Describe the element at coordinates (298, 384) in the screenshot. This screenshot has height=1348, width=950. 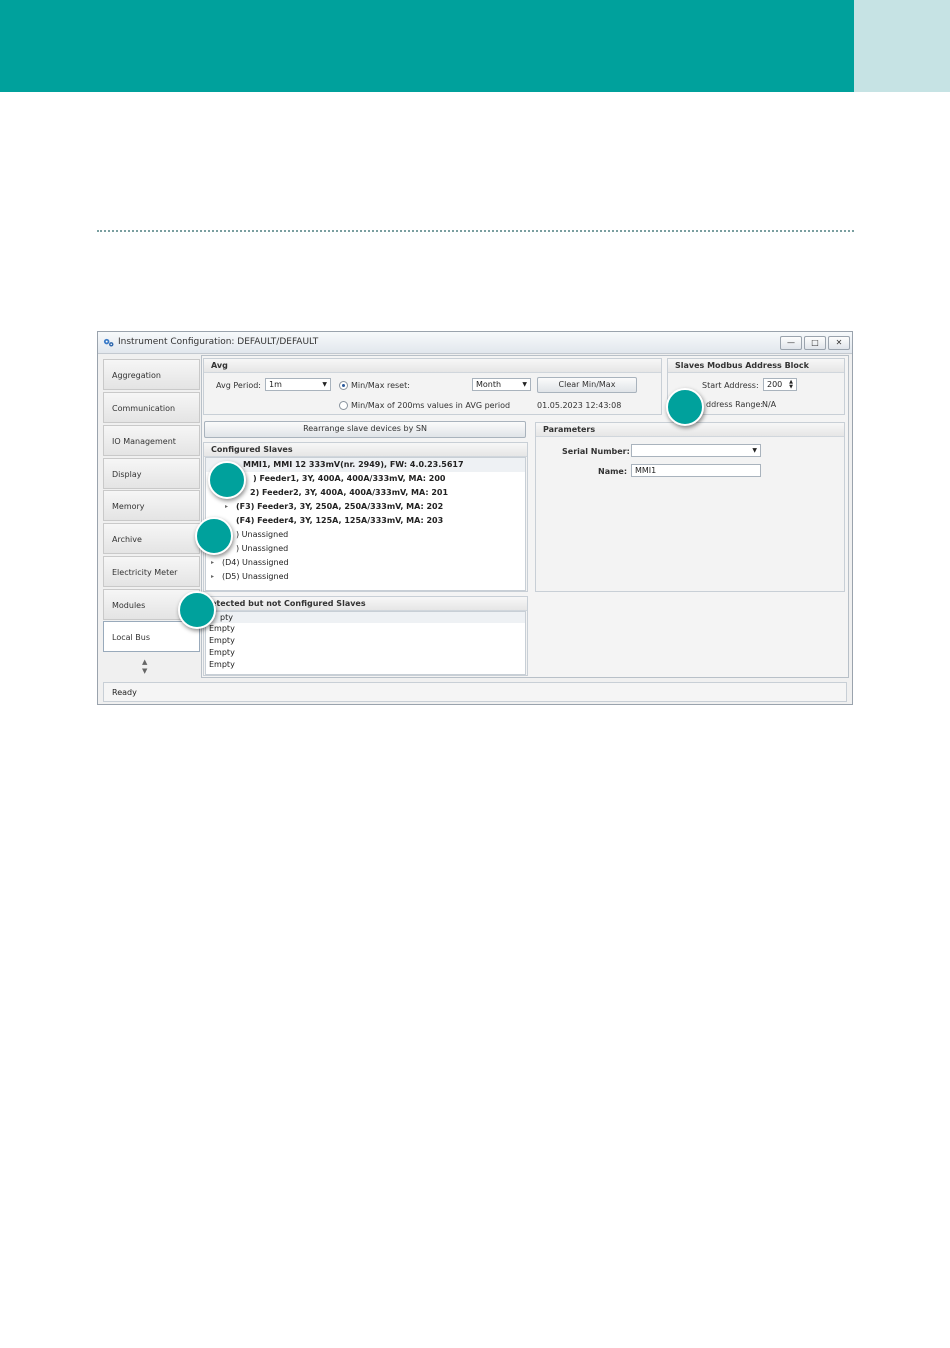
I see `avg-period-select: 1m ▼` at that location.